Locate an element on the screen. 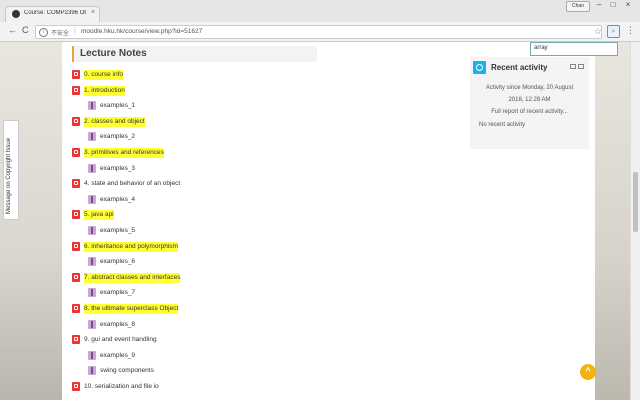 This screenshot has height=400, width=640. resource-label: 5. java api is located at coordinates (99, 215).